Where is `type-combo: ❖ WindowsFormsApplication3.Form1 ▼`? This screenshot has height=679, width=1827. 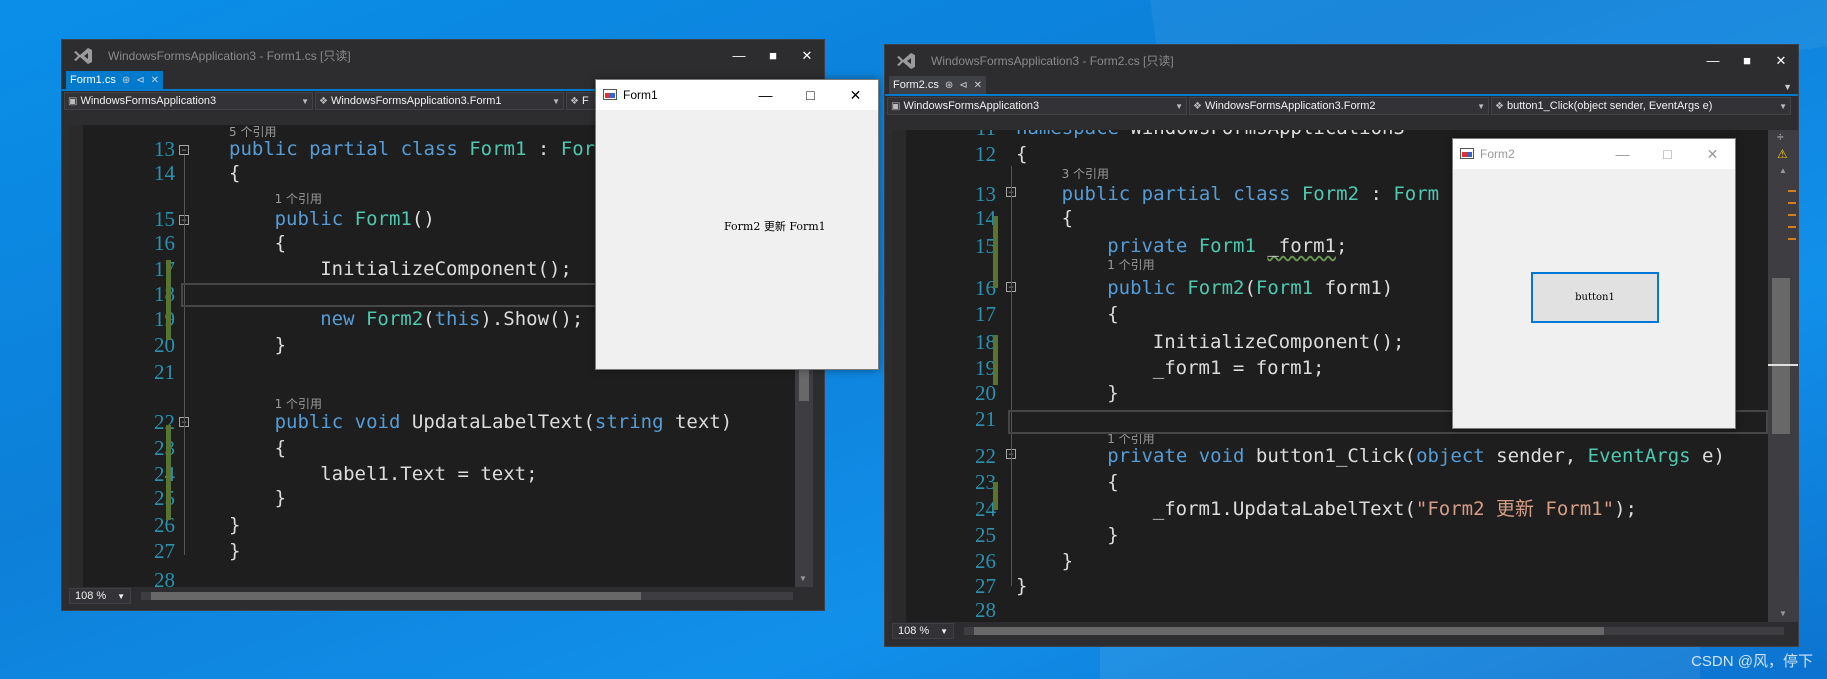
type-combo: ❖ WindowsFormsApplication3.Form1 ▼ is located at coordinates (439, 101).